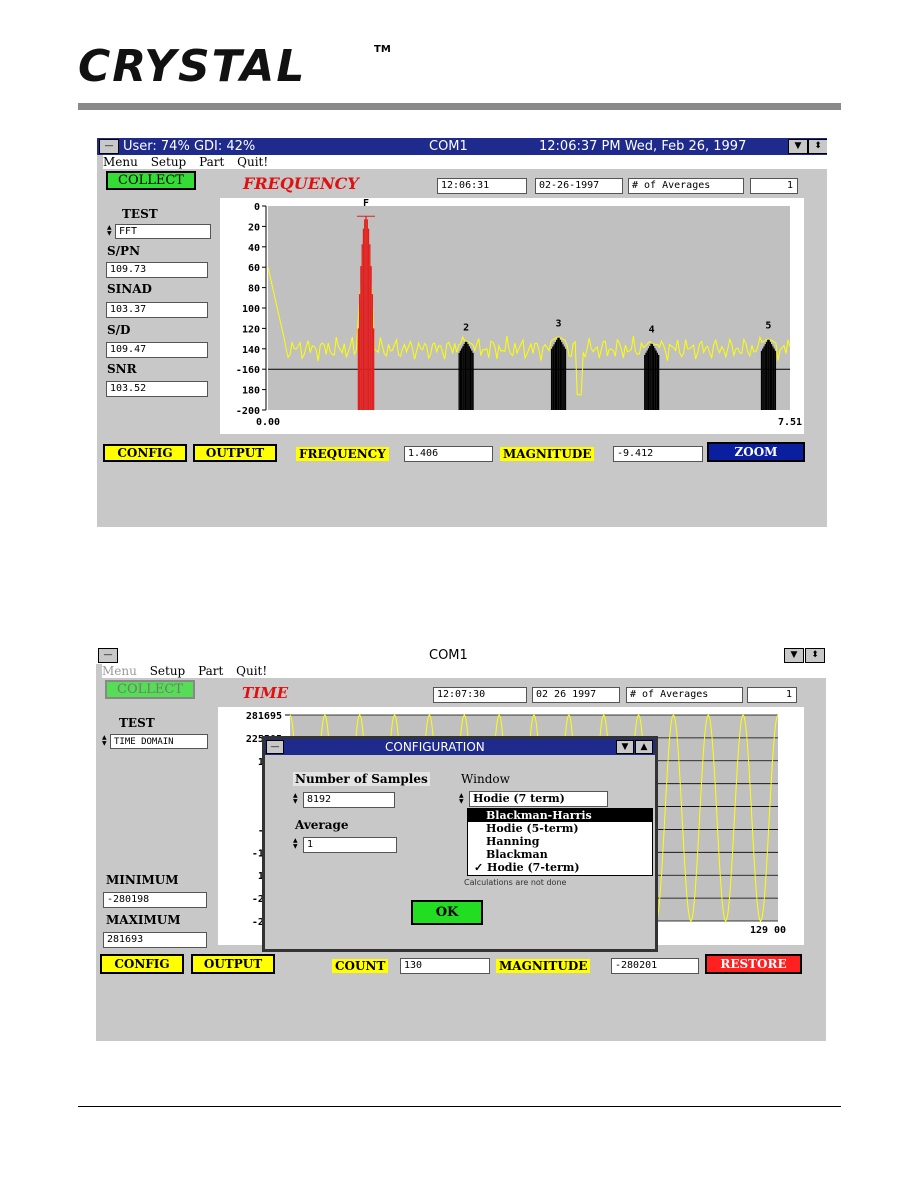  Describe the element at coordinates (538, 799) in the screenshot. I see `window-select: Hodie (7 term)` at that location.